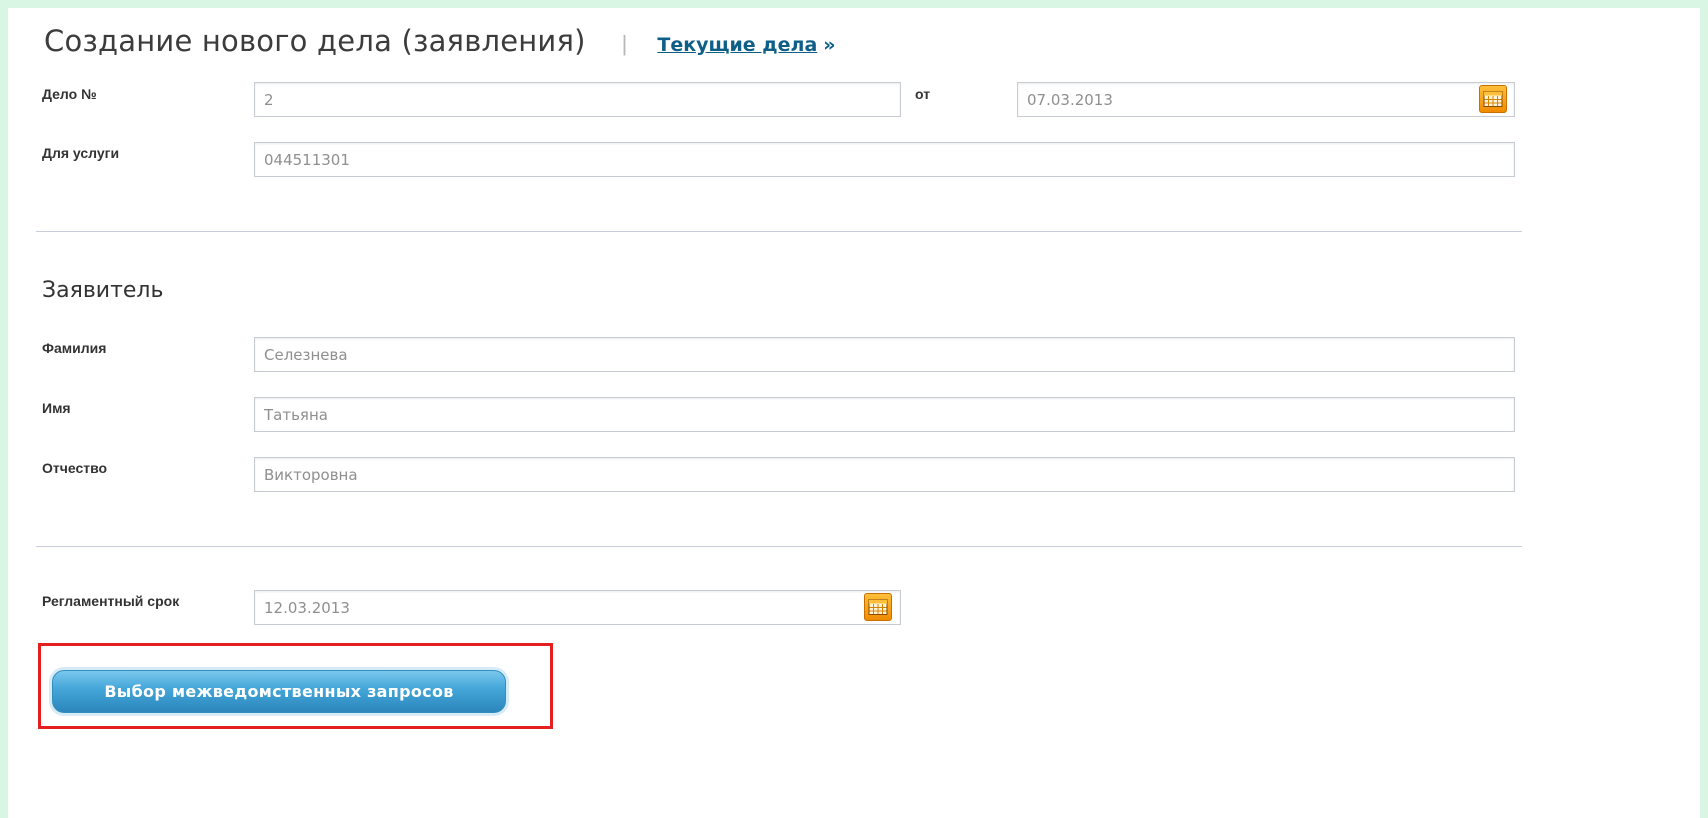  Describe the element at coordinates (577, 99) in the screenshot. I see `case-number-input` at that location.